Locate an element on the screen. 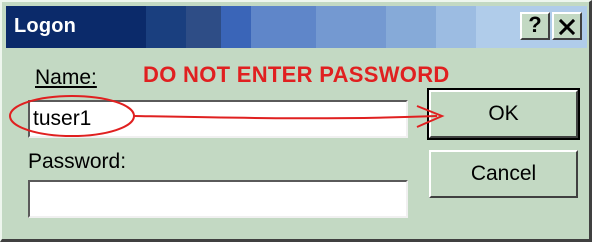  name-label-text: Name: is located at coordinates (66, 77).